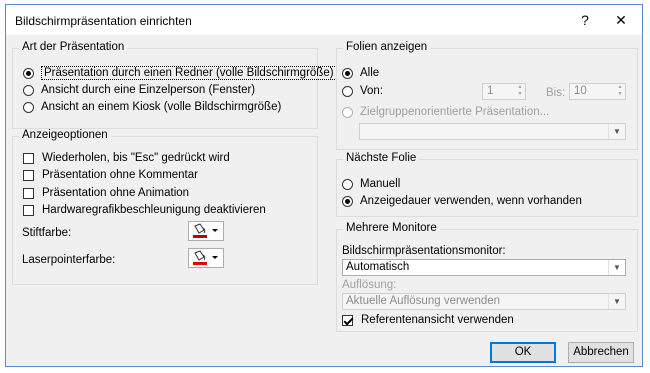  Describe the element at coordinates (370, 73) in the screenshot. I see `radio-label: Alle` at that location.